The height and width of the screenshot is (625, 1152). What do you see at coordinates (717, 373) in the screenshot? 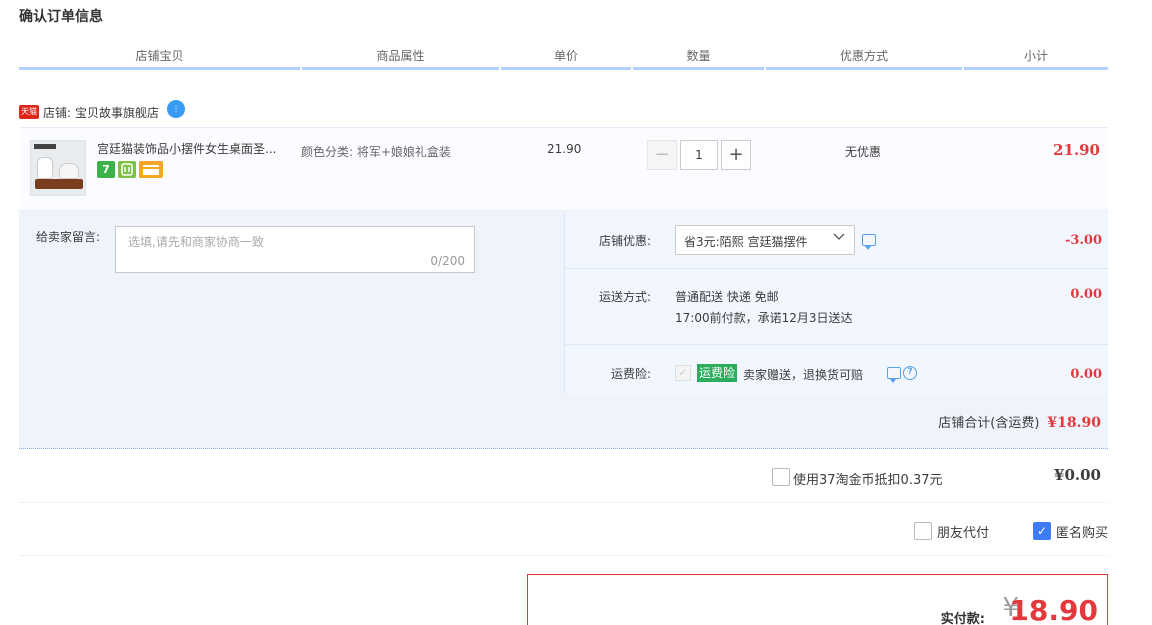
I see `insurance-badge: 运费险` at bounding box center [717, 373].